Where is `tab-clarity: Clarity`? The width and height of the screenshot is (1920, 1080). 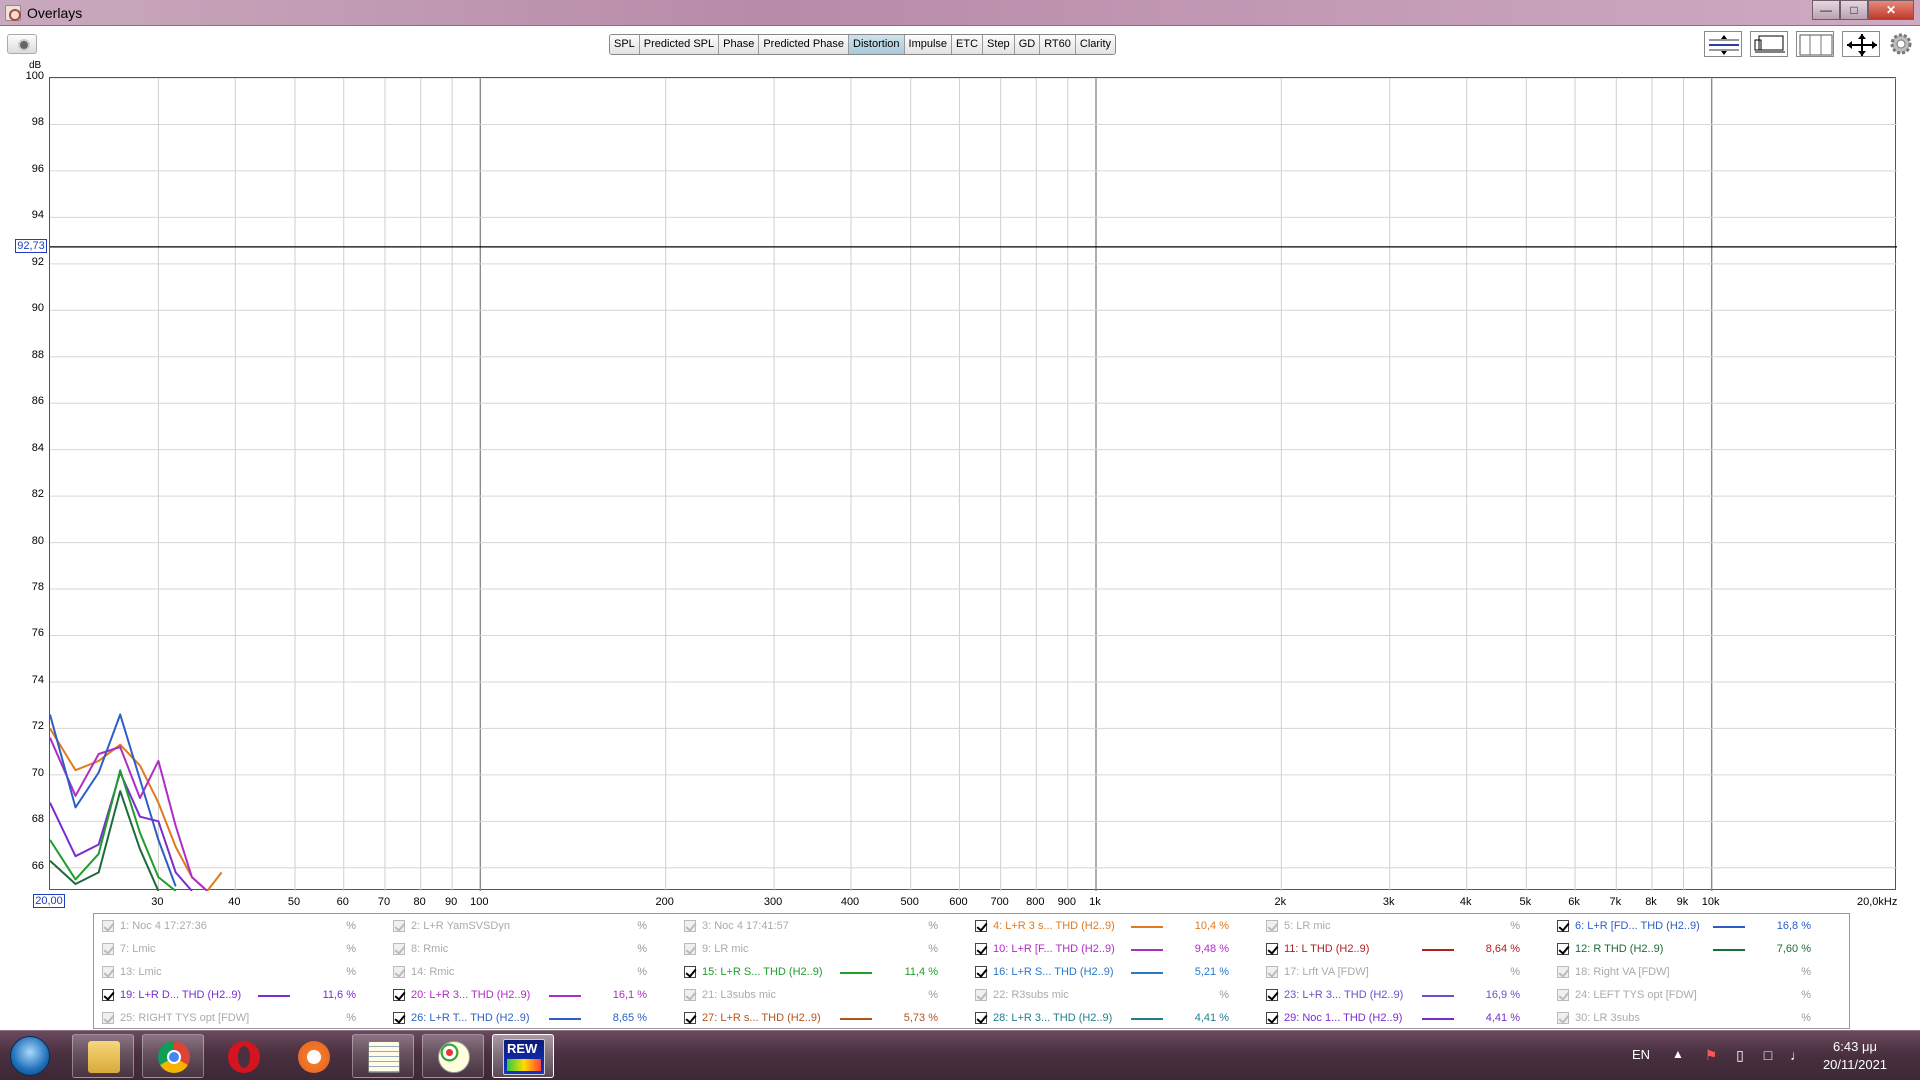 tab-clarity: Clarity is located at coordinates (1095, 44).